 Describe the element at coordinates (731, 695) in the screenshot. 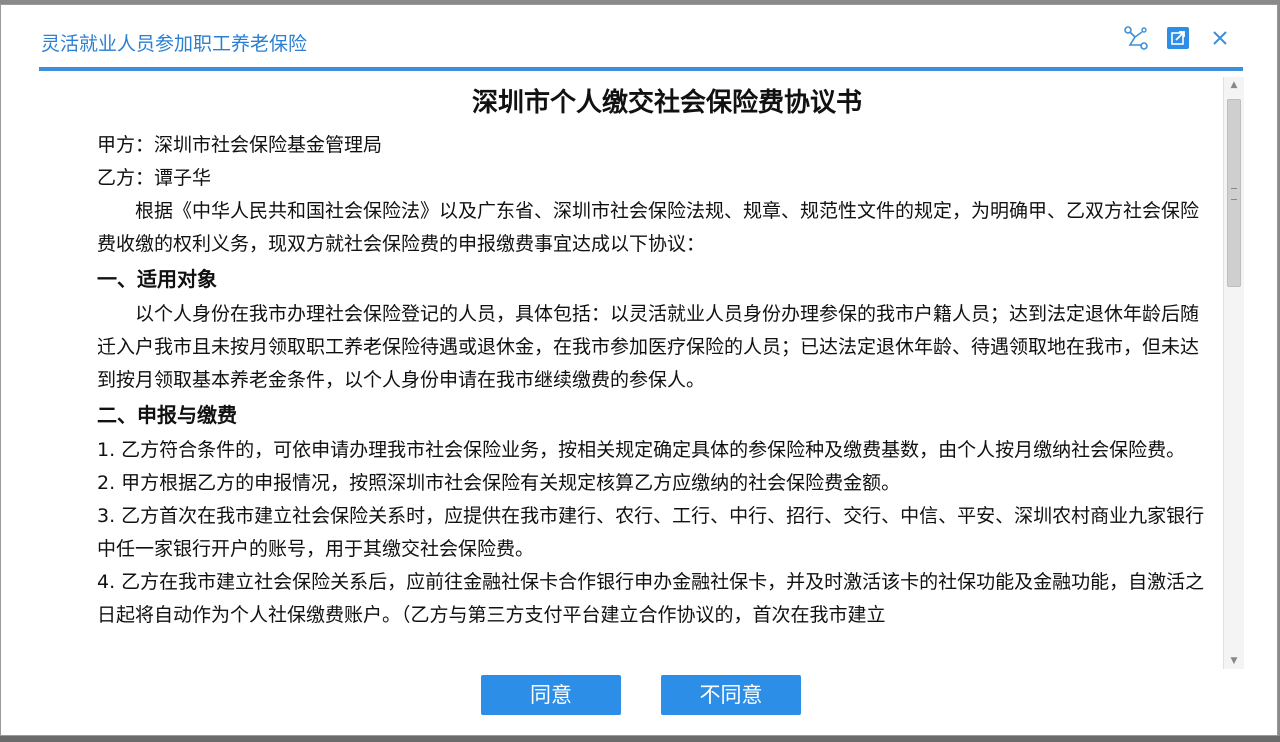

I see `disagree-button: 不同意` at that location.